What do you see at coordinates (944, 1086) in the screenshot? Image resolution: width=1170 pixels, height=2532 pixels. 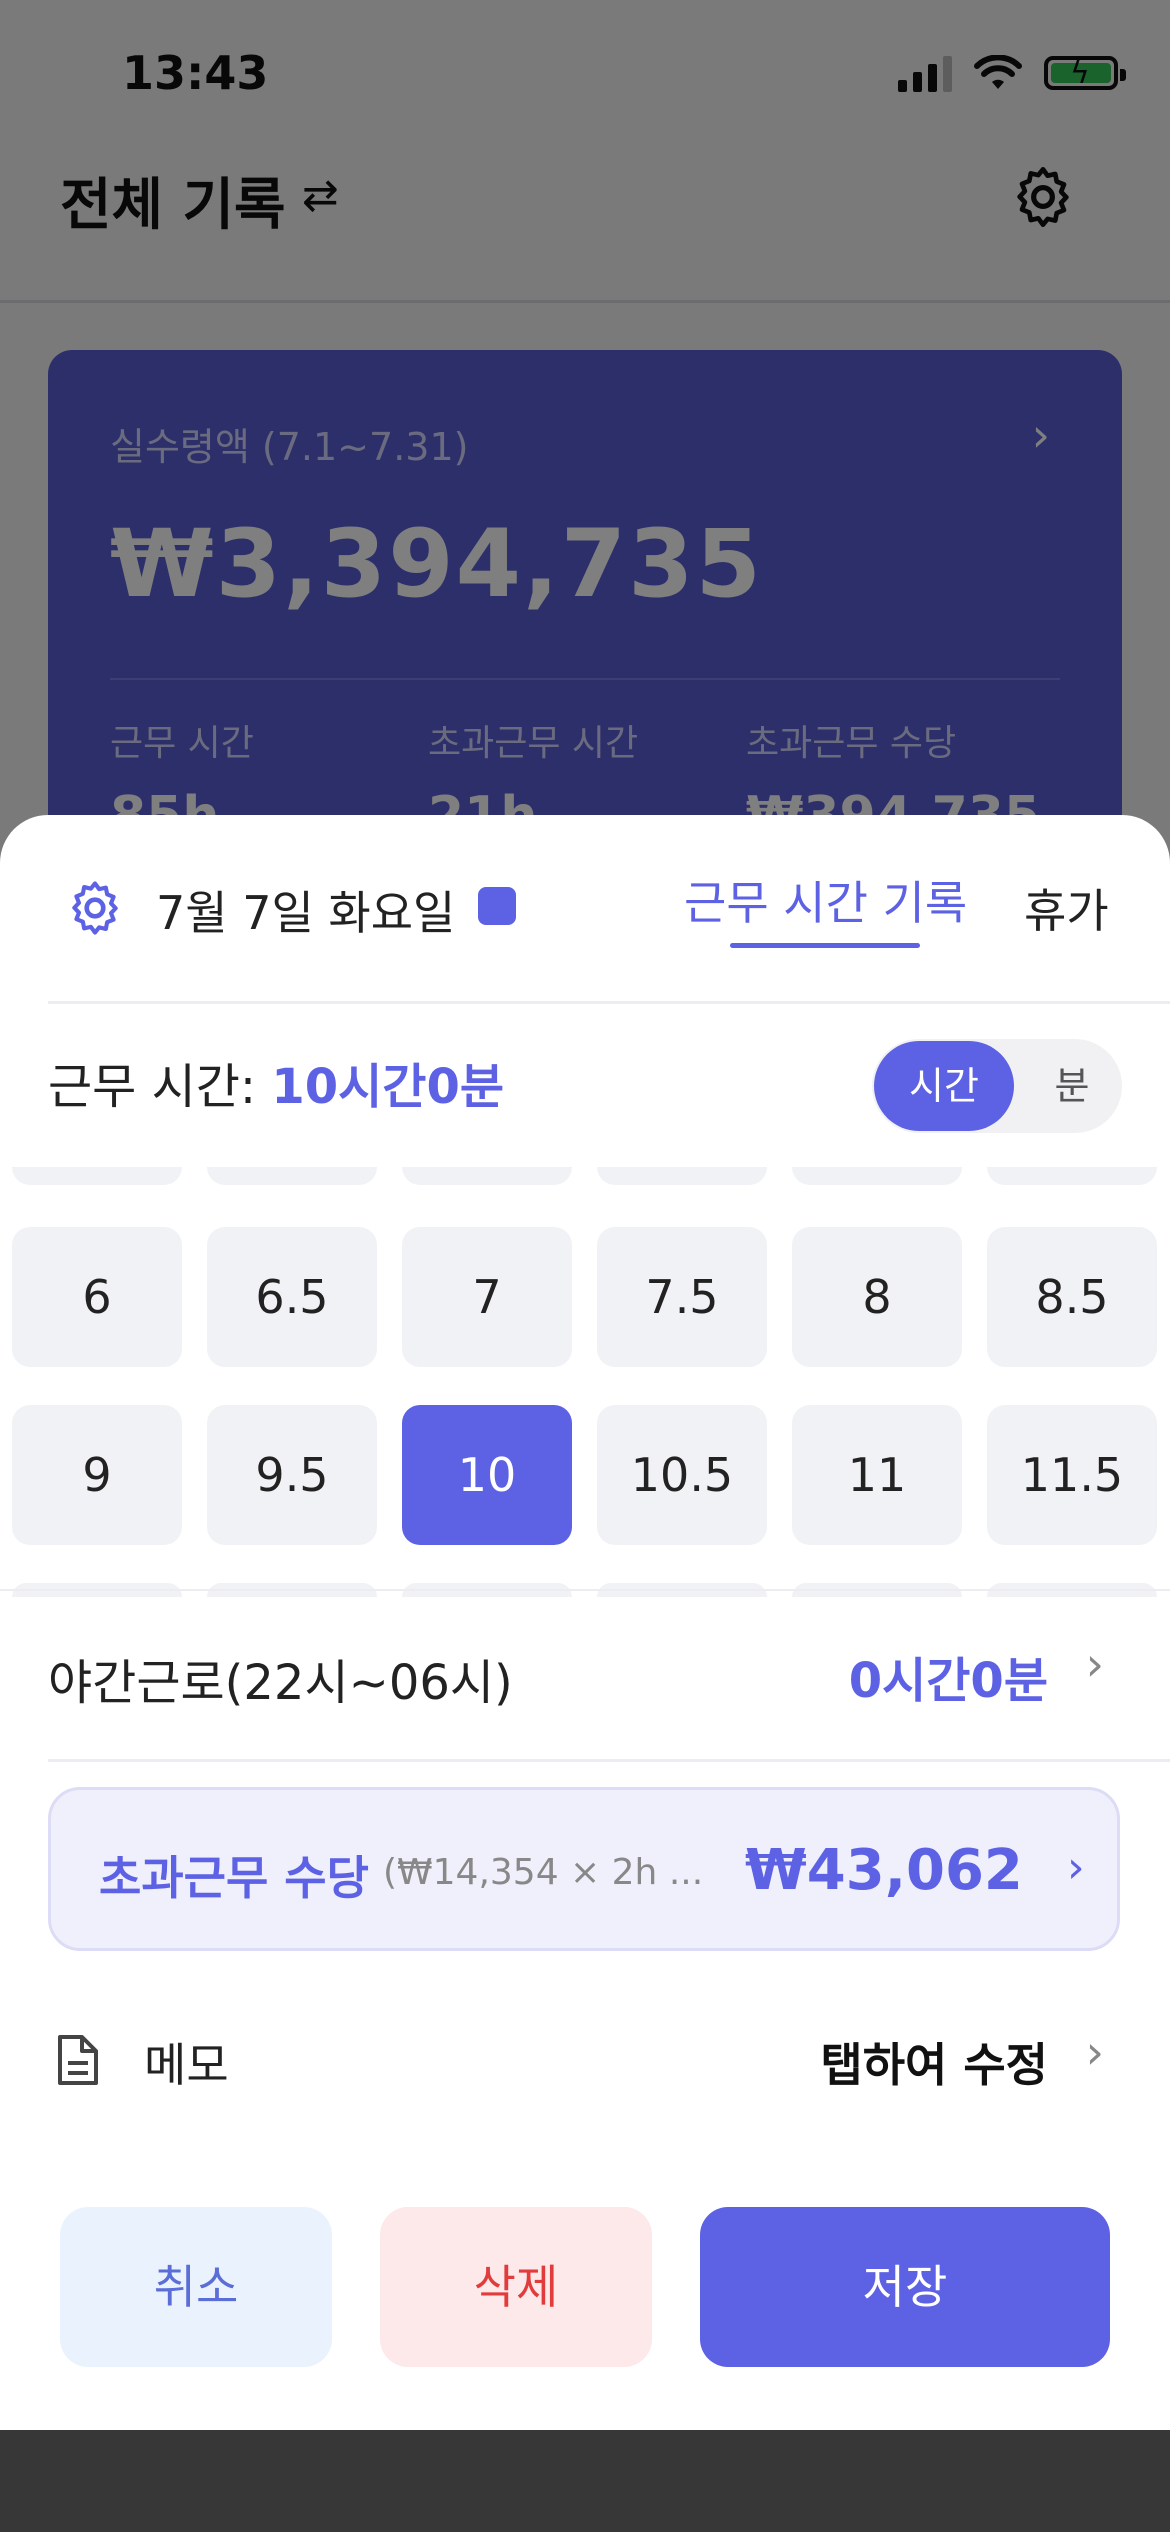 I see `toggle-hours: 시간` at bounding box center [944, 1086].